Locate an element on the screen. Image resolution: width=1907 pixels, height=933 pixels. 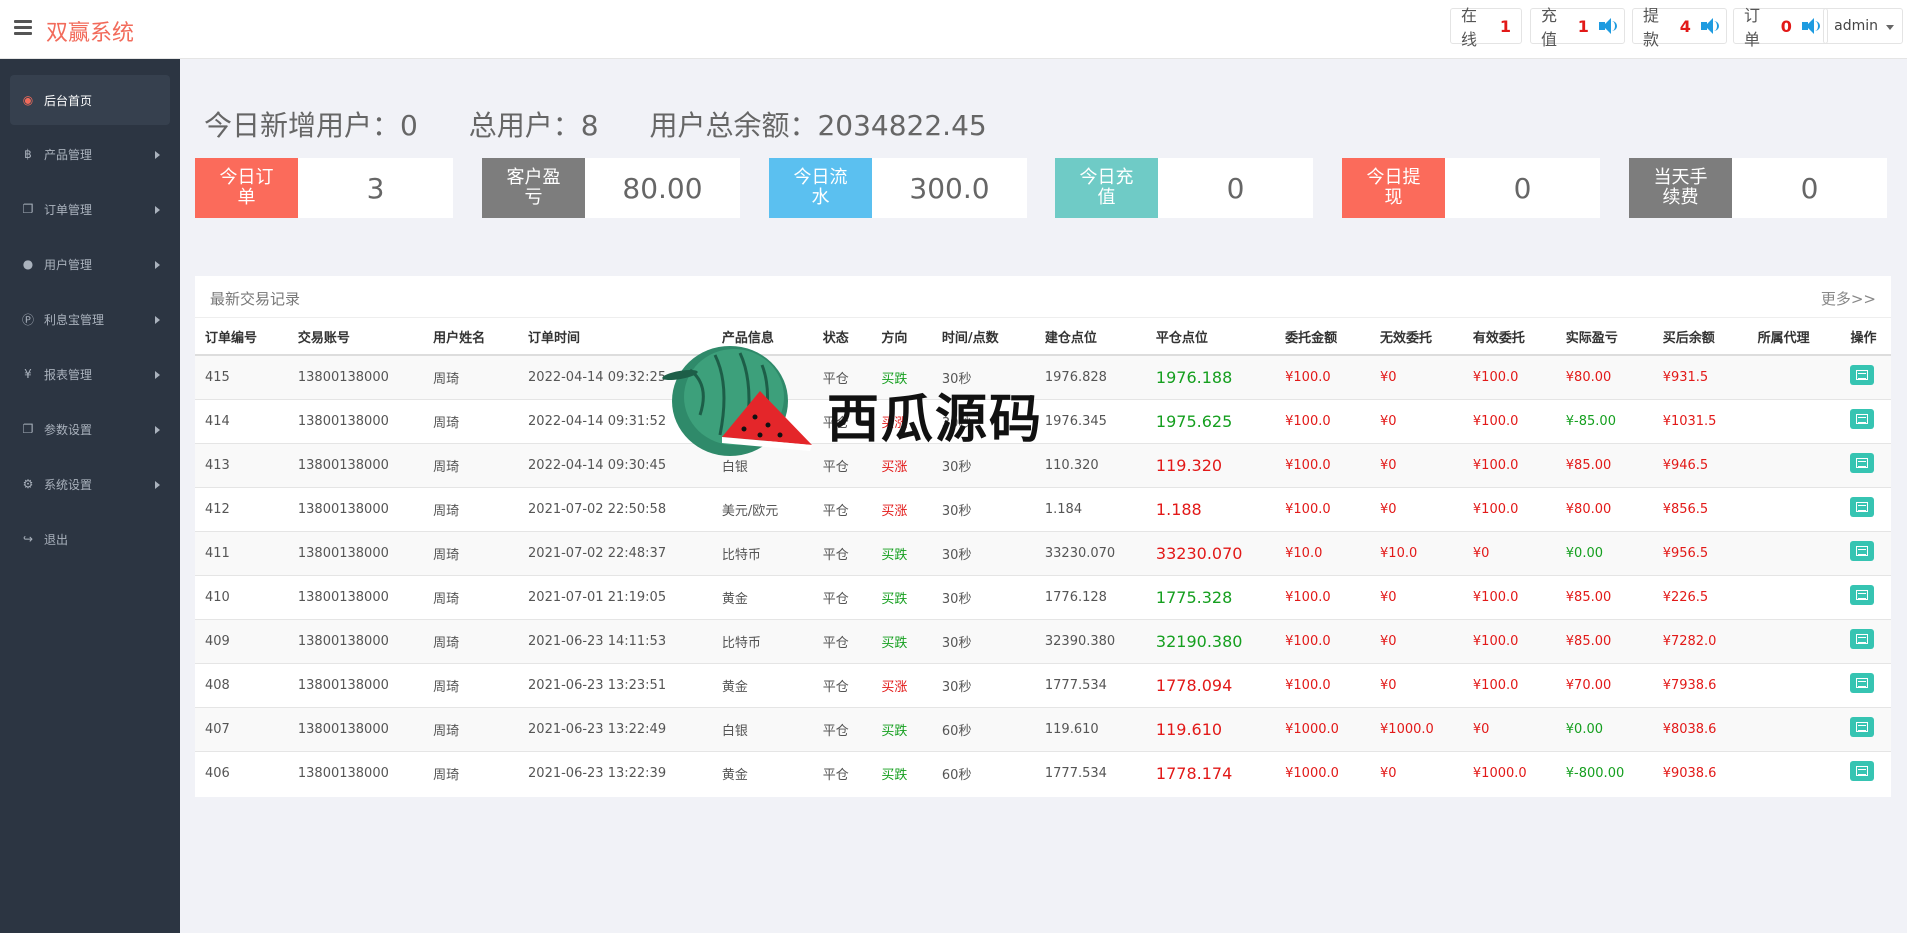
sidebar-item-label: 利息宝管理 is located at coordinates (74, 319).